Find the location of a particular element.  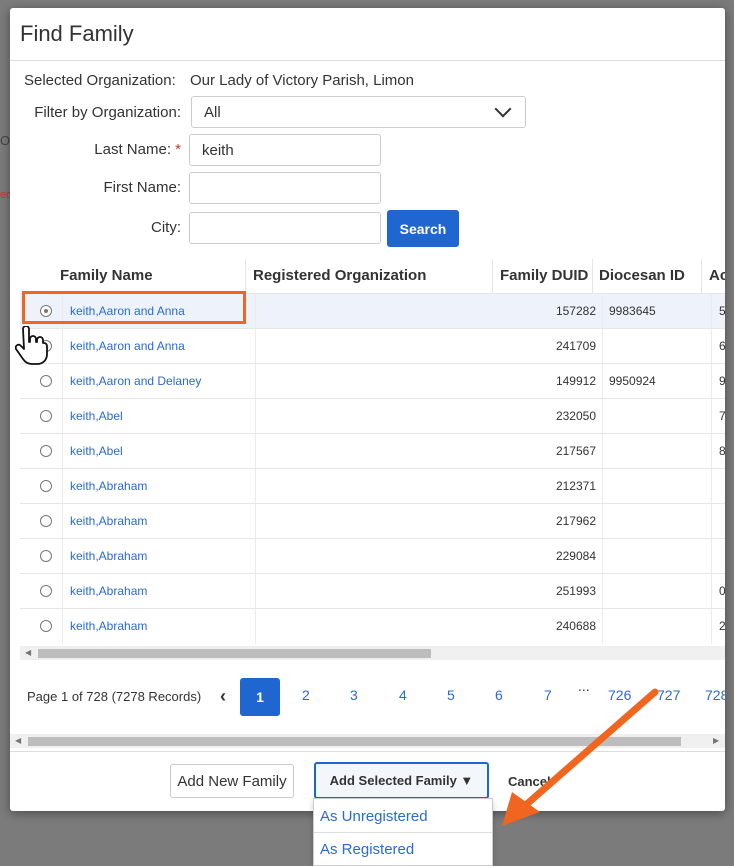

family-duid-cell: 157282 is located at coordinates (575, 311).